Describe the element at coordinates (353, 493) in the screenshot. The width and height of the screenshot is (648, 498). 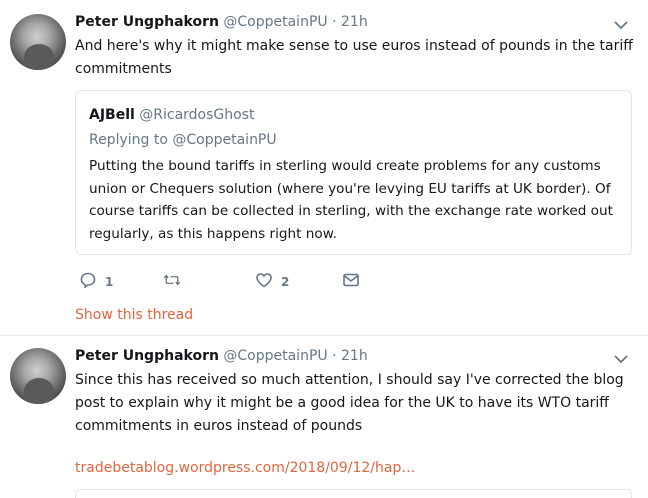
I see `link-preview-card` at that location.